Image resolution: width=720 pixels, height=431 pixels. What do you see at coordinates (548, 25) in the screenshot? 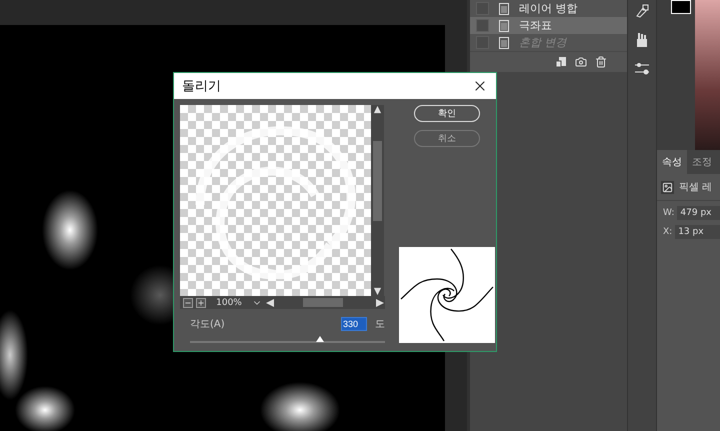
I see `history-item: 극좌표` at bounding box center [548, 25].